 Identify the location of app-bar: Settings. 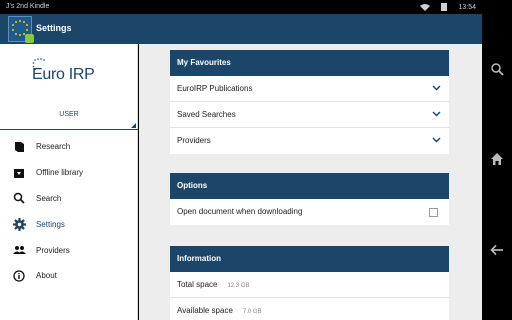
(241, 29).